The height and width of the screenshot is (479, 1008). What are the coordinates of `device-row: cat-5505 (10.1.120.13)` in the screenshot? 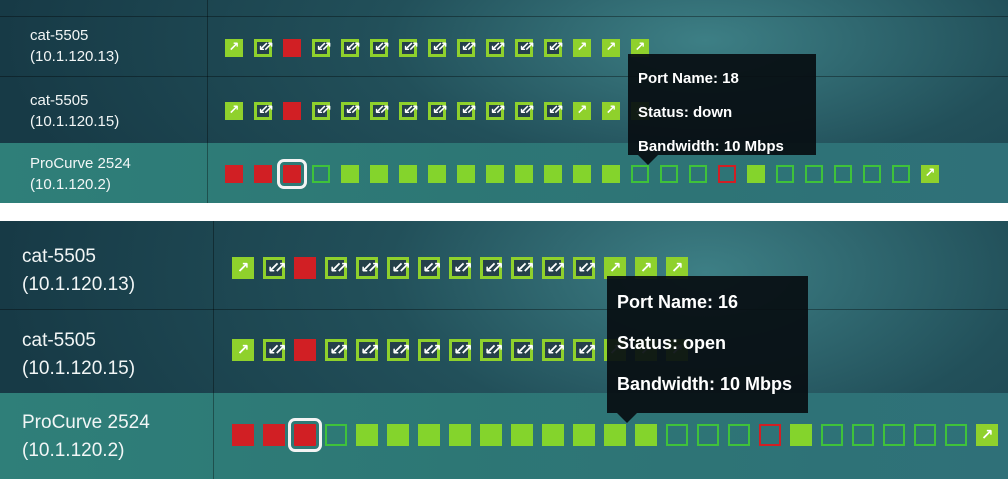 It's located at (504, 46).